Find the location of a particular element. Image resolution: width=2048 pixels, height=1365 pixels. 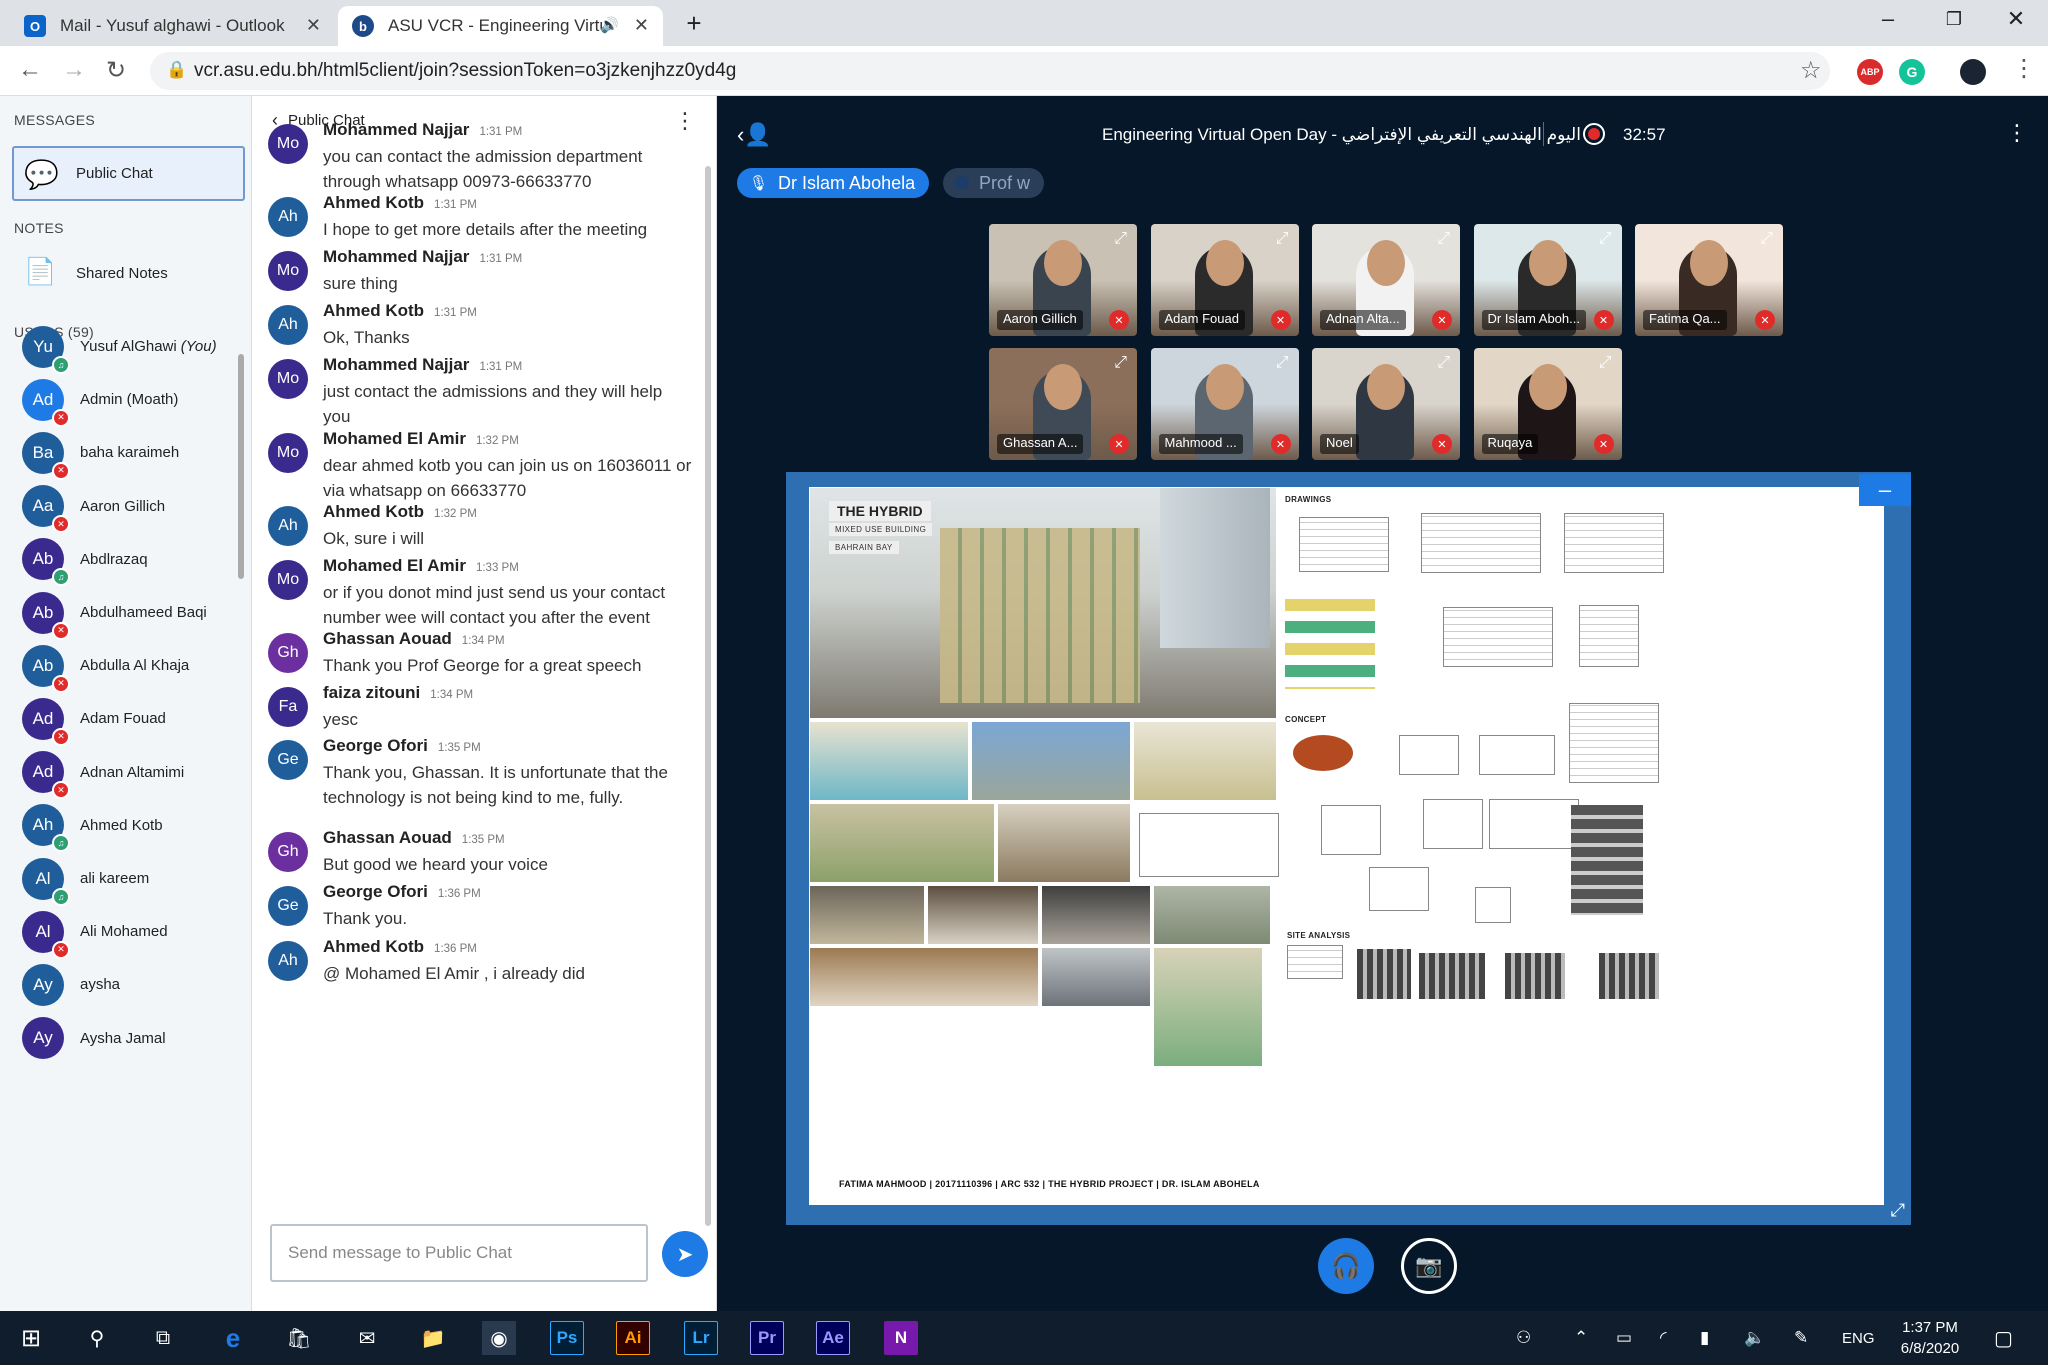

share-webcam-button: 📷 is located at coordinates (1429, 1266).